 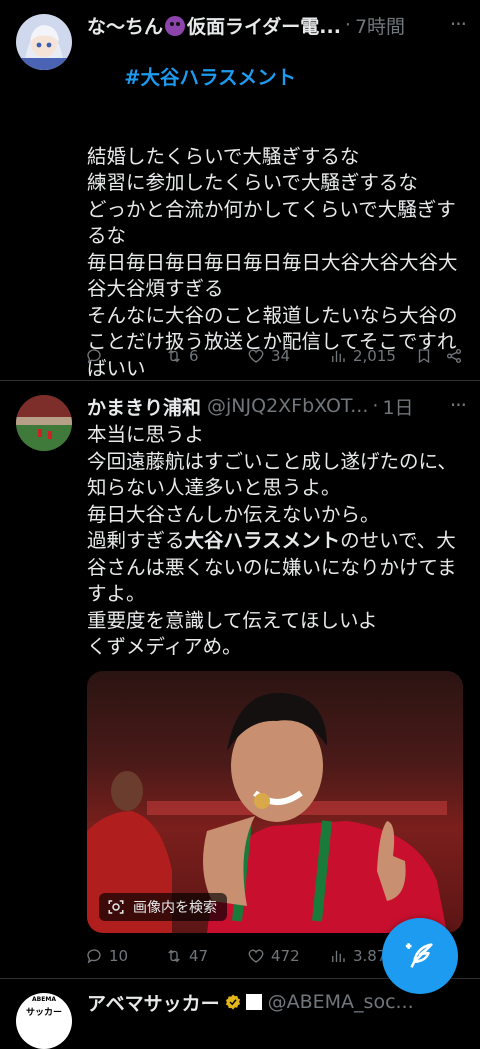 I want to click on hashtag-line: #大谷ハラスメント, so click(x=275, y=78).